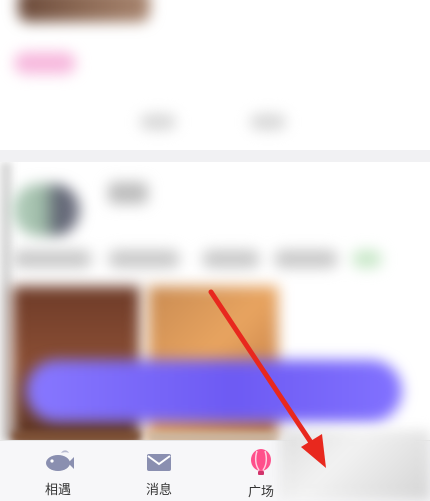 The height and width of the screenshot is (501, 430). What do you see at coordinates (159, 462) in the screenshot?
I see `message-icon` at bounding box center [159, 462].